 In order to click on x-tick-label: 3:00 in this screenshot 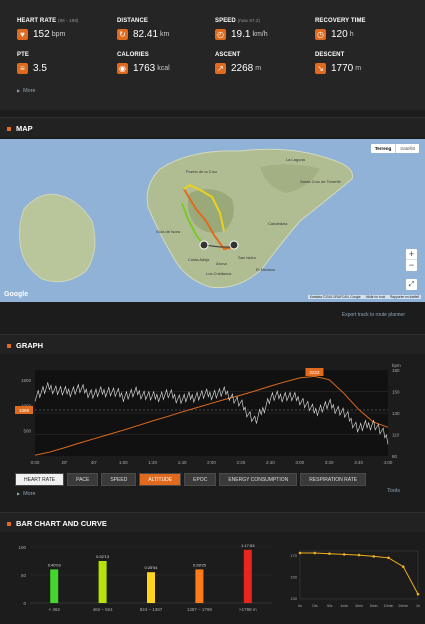, I will do `click(299, 462)`.